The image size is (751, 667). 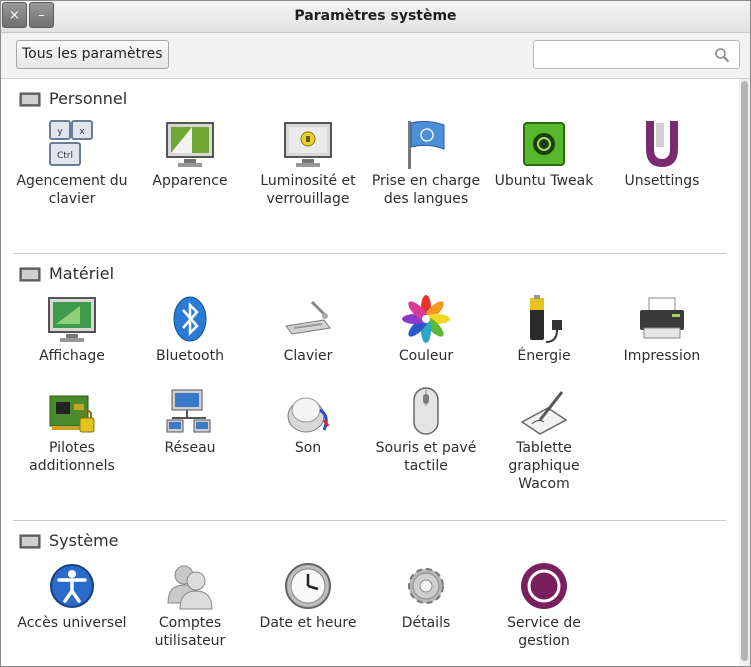 I want to click on item-ubuntu-tweak: Ubuntu Tweak, so click(x=544, y=154).